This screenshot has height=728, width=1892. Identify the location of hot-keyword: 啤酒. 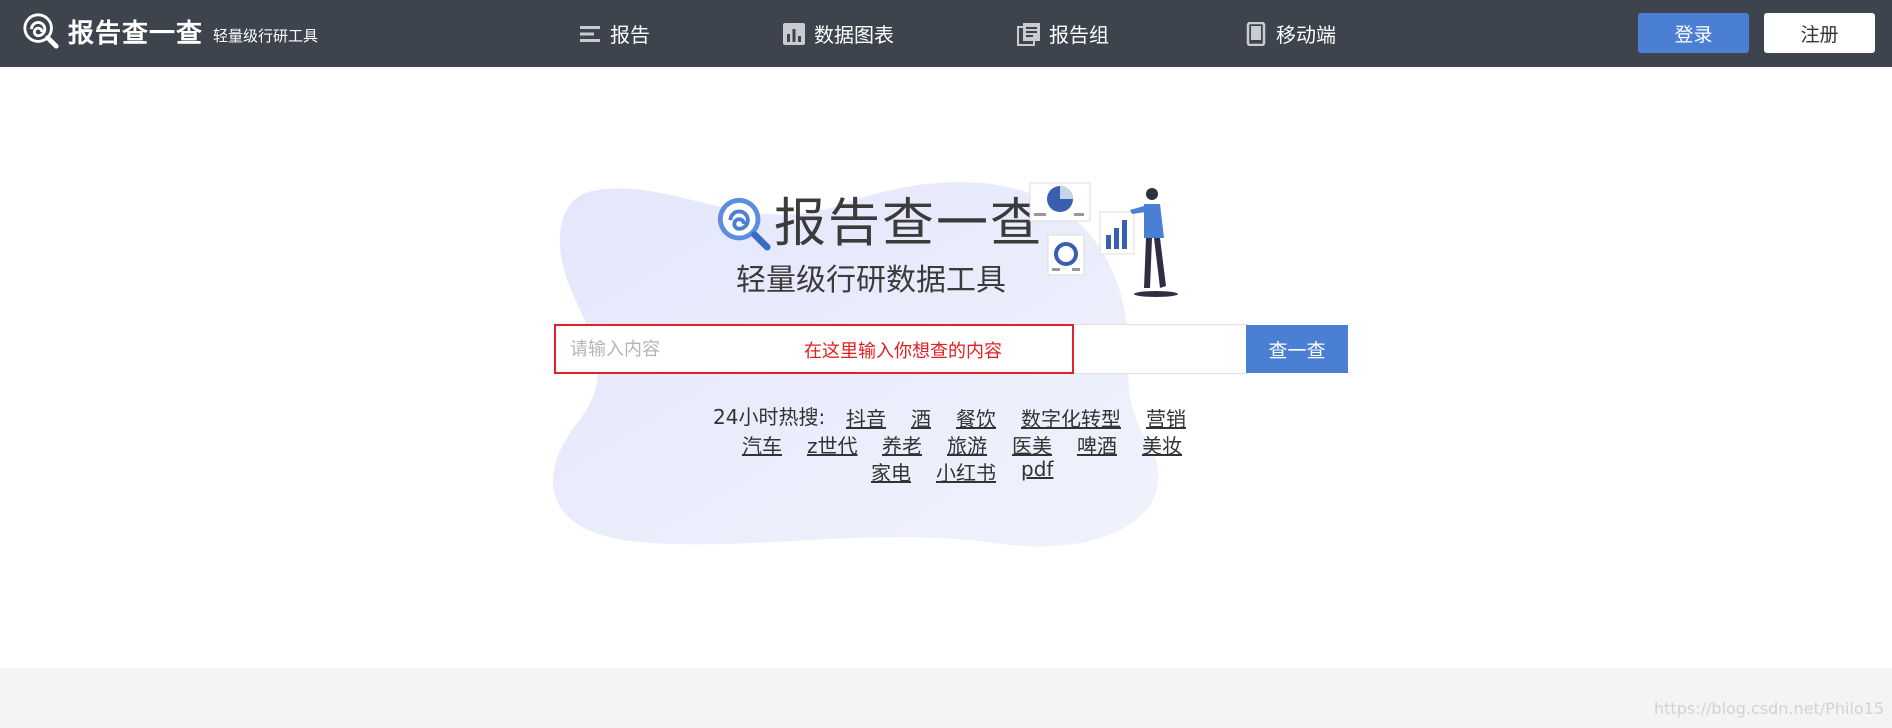
(1097, 444).